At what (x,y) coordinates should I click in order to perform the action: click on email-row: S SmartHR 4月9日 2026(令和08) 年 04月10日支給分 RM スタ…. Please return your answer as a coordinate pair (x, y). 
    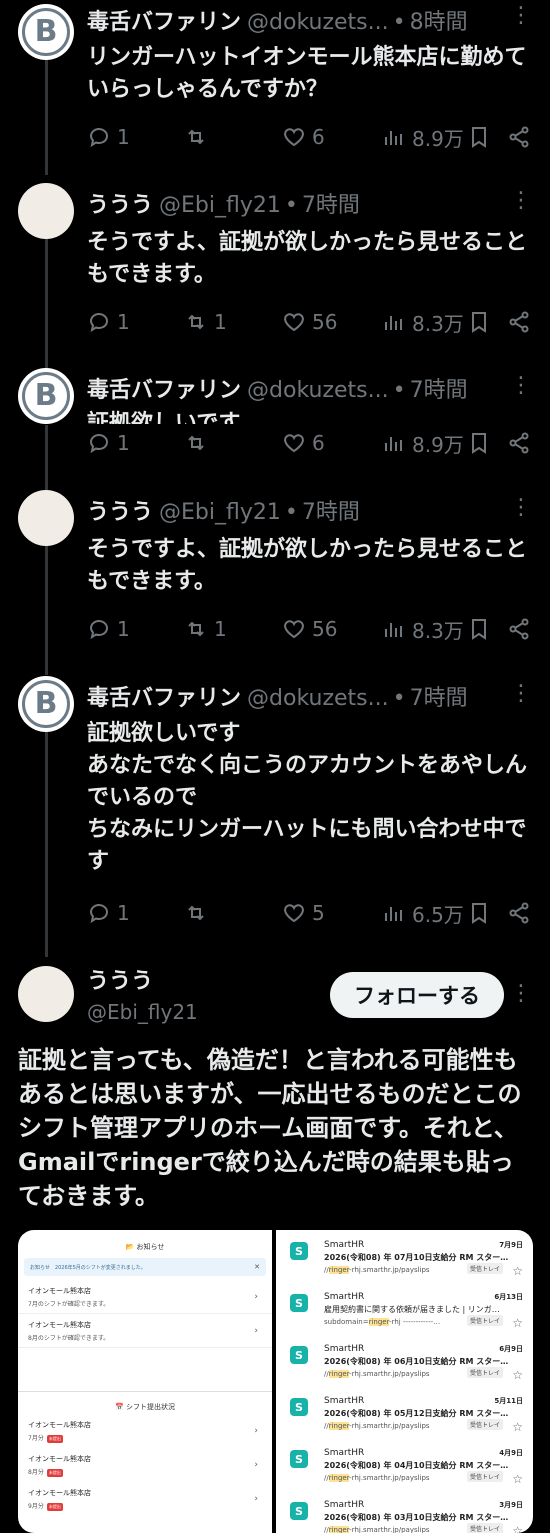
    Looking at the image, I should click on (404, 1464).